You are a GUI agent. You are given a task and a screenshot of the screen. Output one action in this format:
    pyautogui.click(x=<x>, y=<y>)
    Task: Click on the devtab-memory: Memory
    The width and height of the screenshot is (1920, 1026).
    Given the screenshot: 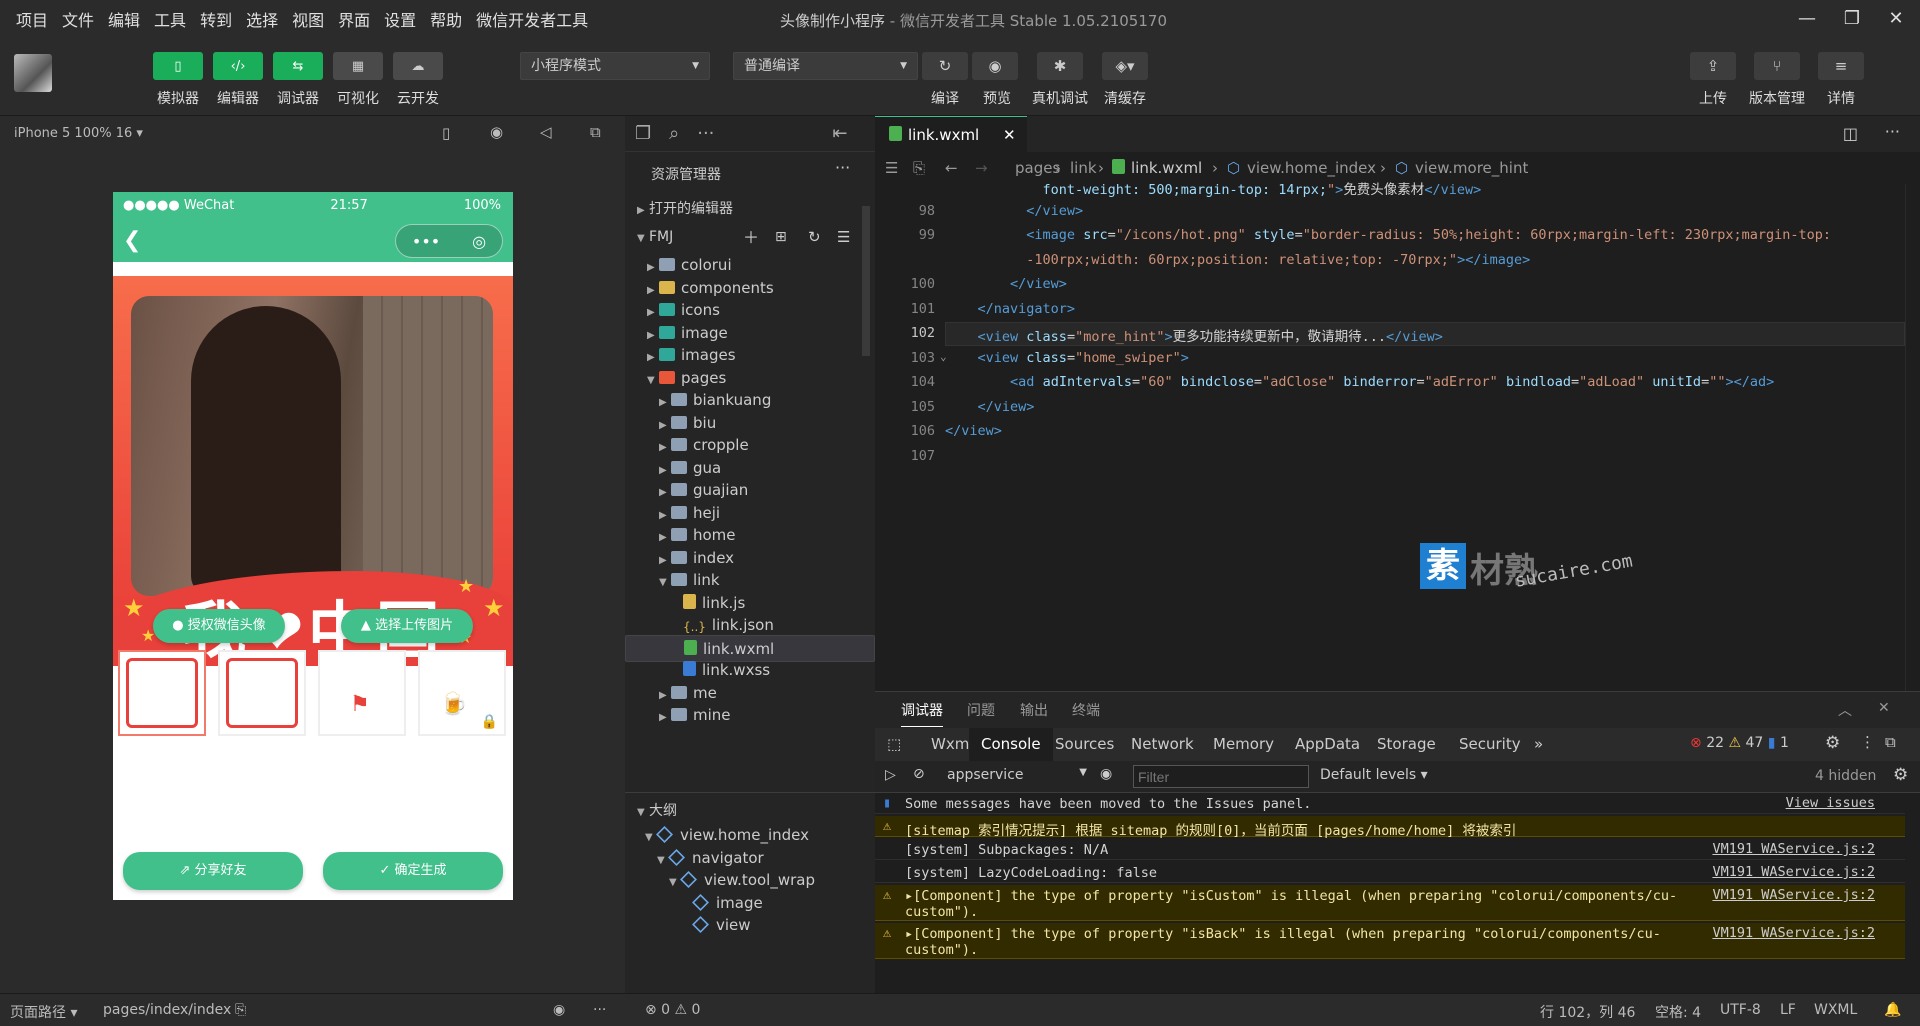 What is the action you would take?
    pyautogui.click(x=1243, y=744)
    